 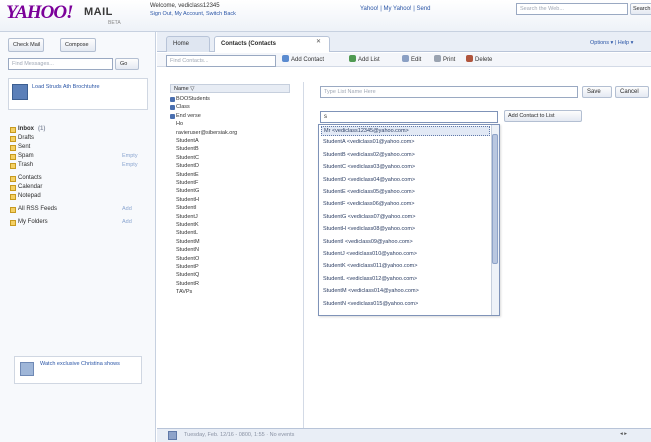 I want to click on sidebar-item-spam: Spam, so click(x=26, y=156).